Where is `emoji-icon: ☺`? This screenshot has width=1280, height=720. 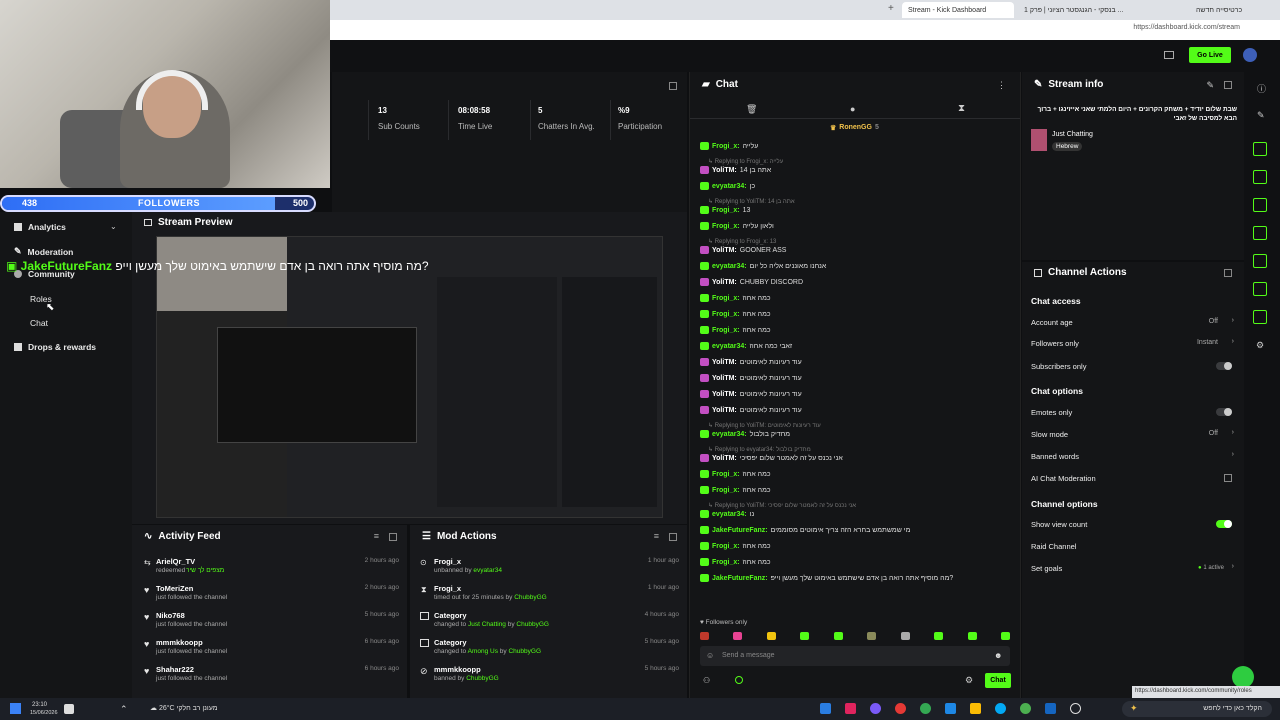 emoji-icon: ☺ is located at coordinates (710, 655).